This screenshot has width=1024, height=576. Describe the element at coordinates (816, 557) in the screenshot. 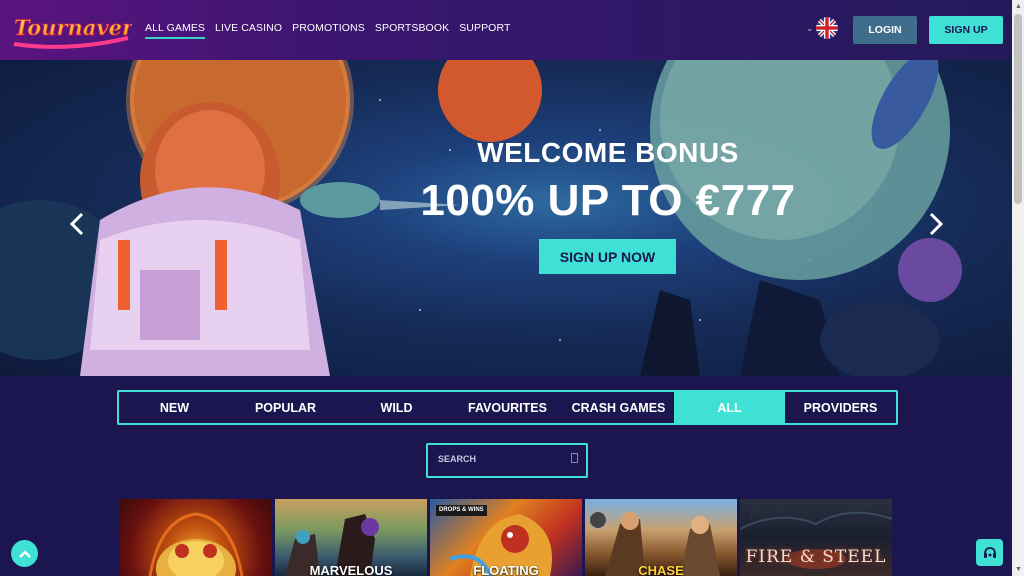

I see `game-title: FIRE & STEEL` at that location.